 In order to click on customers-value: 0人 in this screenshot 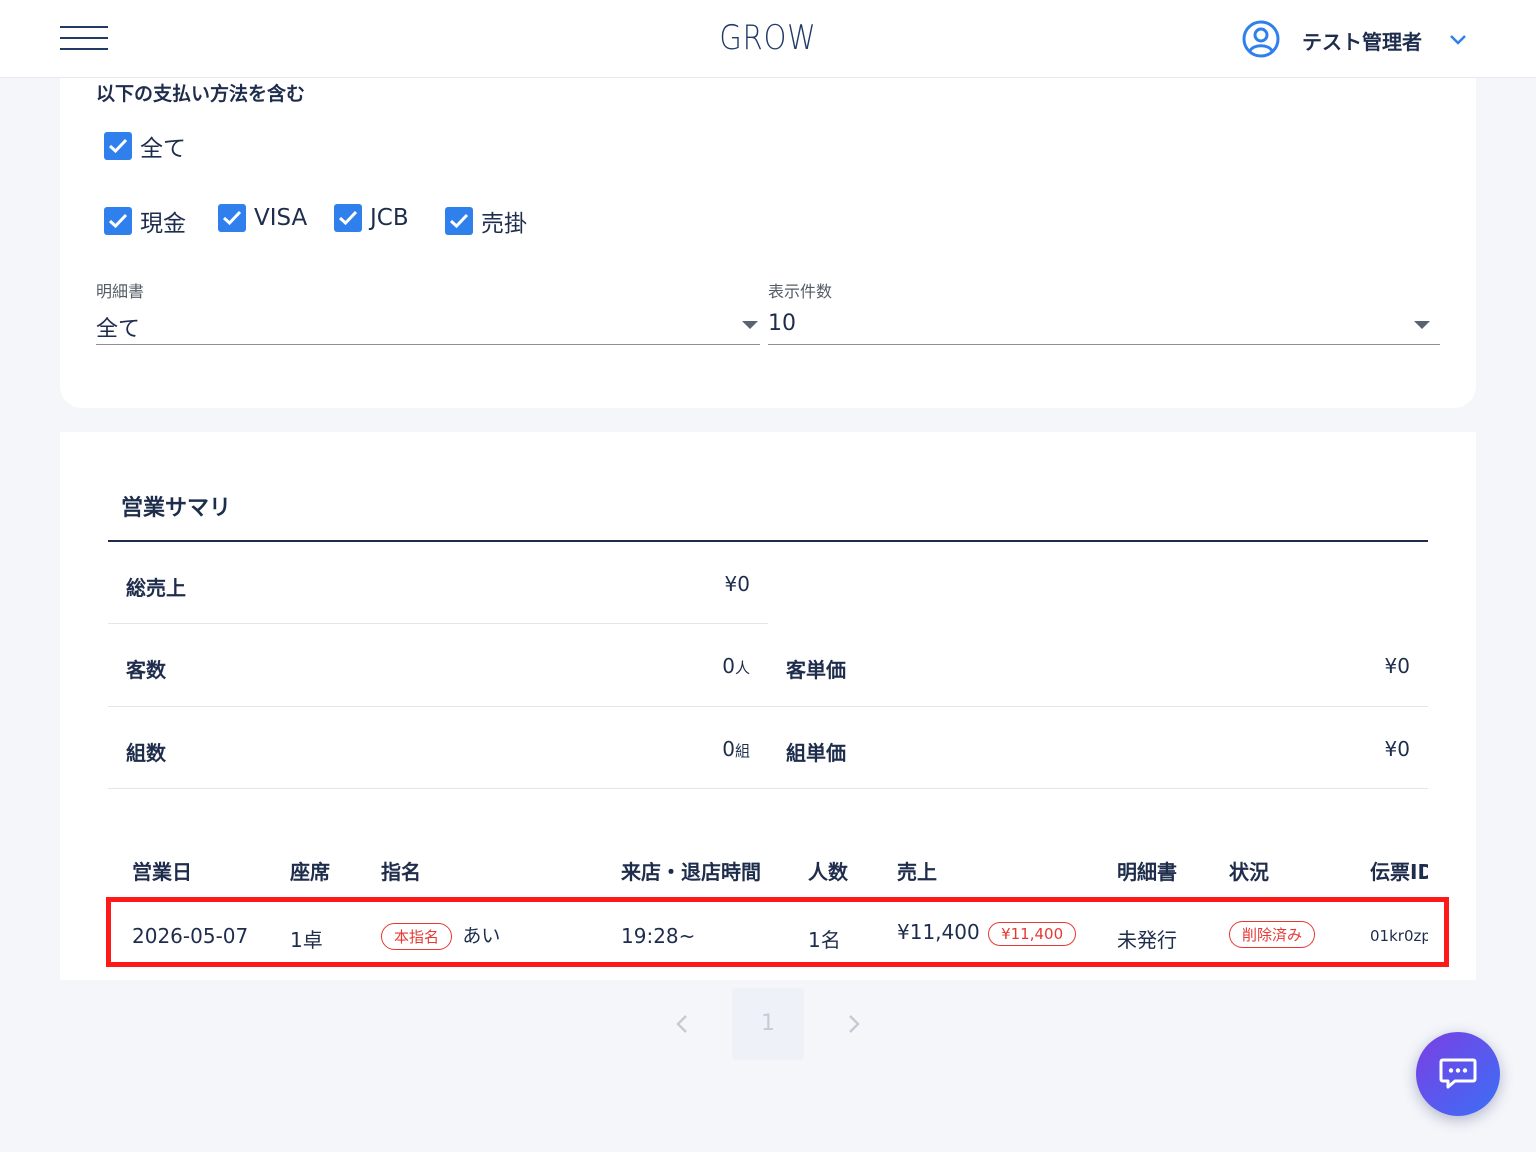, I will do `click(675, 666)`.